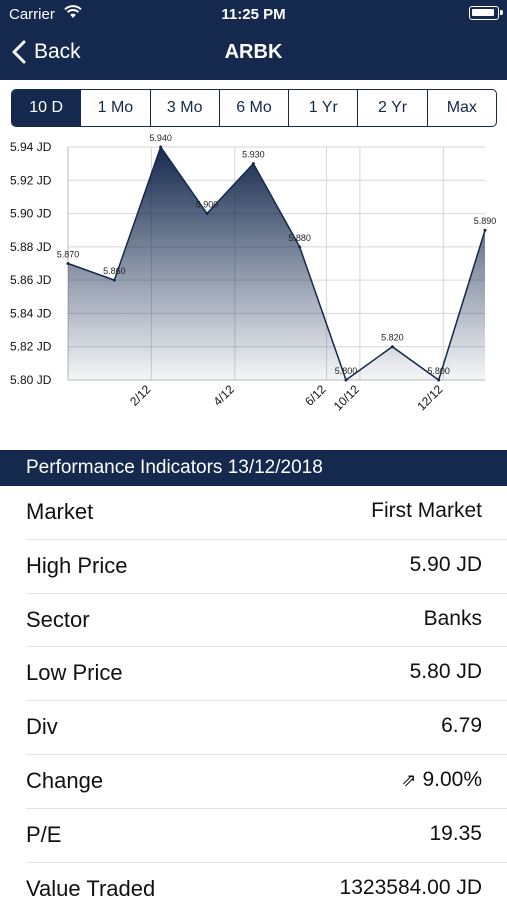  Describe the element at coordinates (452, 618) in the screenshot. I see `row-value: Banks` at that location.